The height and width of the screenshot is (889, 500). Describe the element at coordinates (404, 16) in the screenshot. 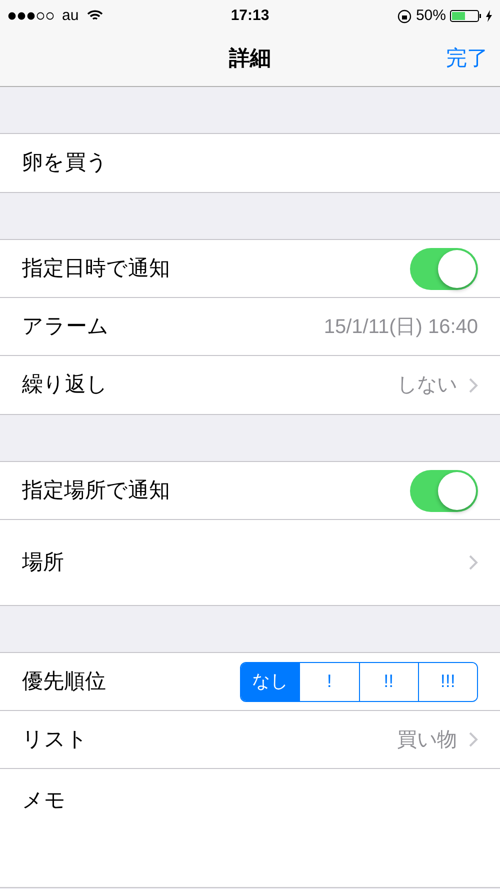

I see `rotation-lock-icon` at that location.